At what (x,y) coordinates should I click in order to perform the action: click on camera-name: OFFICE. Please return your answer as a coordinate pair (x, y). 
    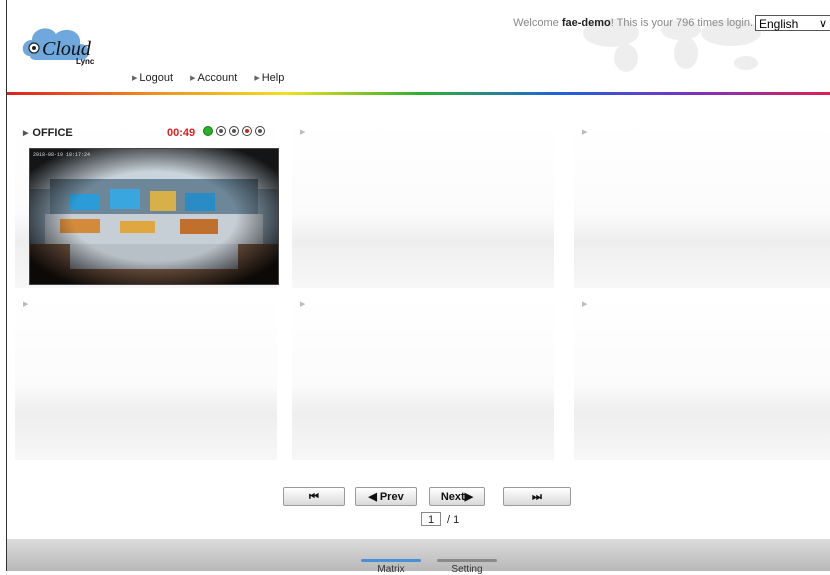
    Looking at the image, I should click on (52, 133).